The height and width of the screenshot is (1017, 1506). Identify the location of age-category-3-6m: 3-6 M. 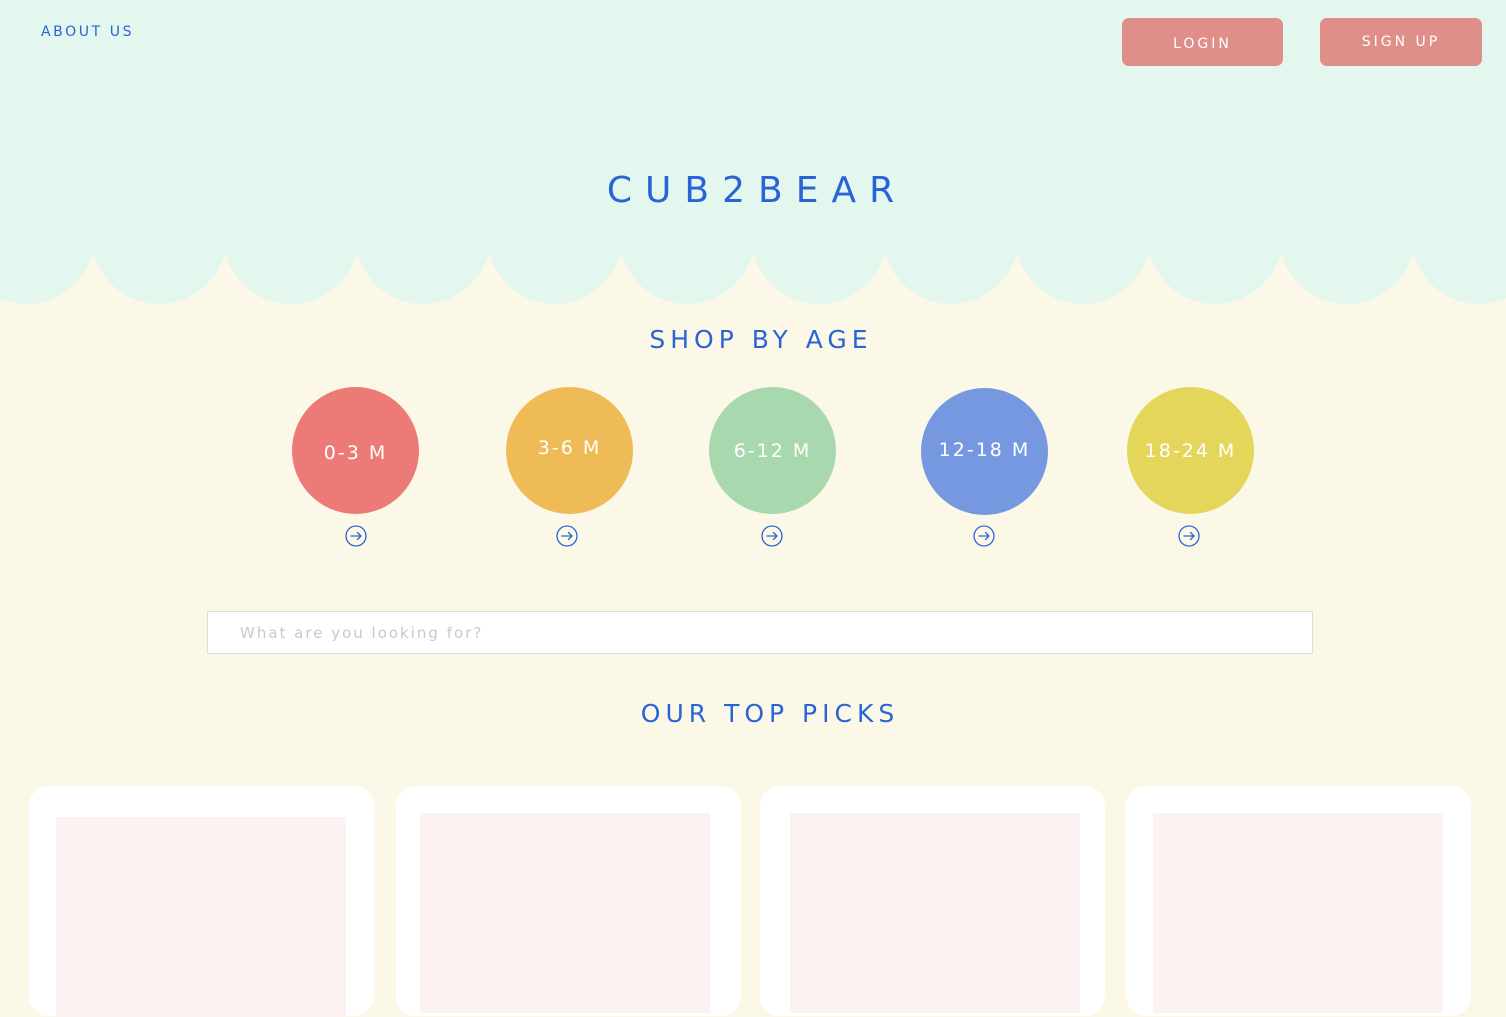
(569, 450).